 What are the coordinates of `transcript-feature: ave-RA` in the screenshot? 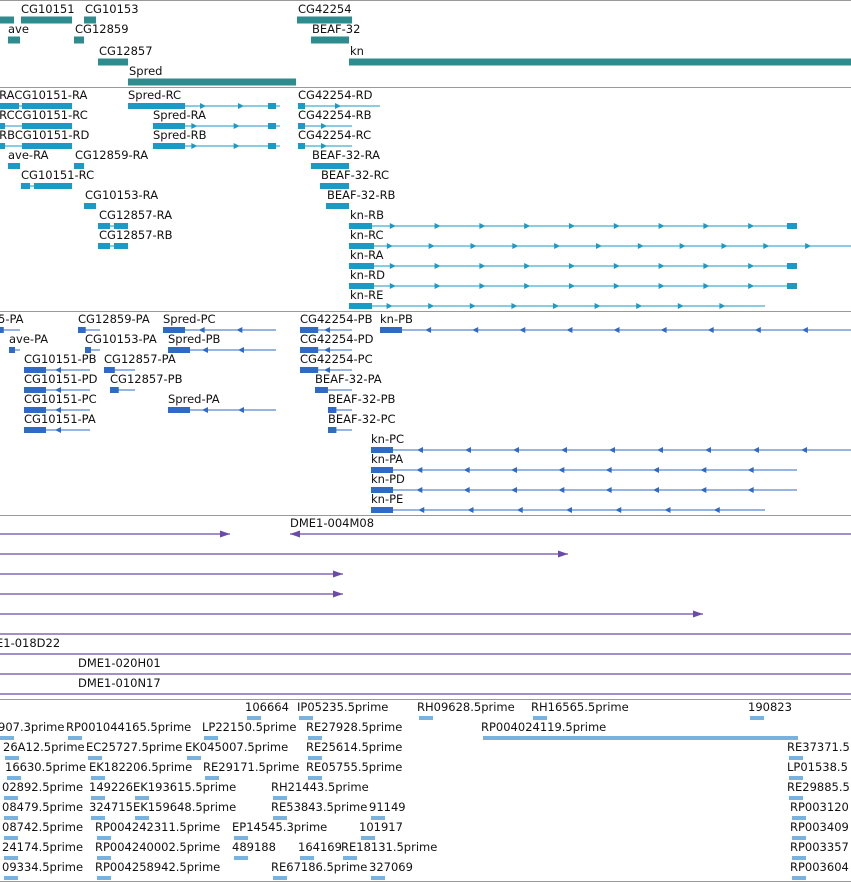 It's located at (28, 158).